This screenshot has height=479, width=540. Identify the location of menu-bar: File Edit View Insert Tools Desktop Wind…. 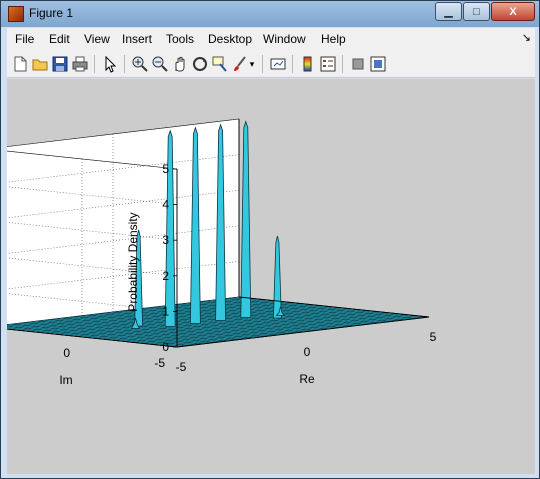
(271, 39).